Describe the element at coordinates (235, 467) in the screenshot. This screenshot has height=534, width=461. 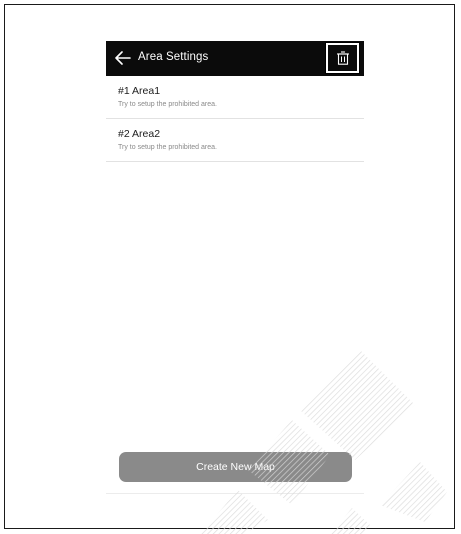
I see `create-new-map-button: Create New Map` at that location.